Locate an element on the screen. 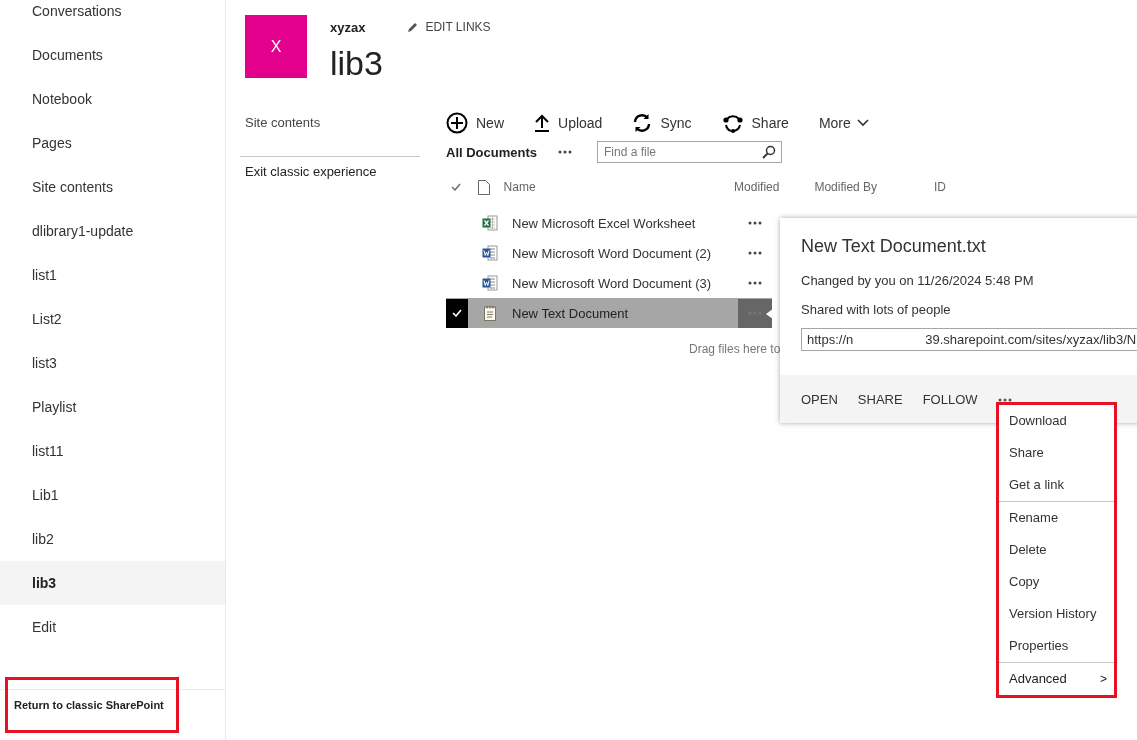 The image size is (1137, 740). nav-item: Documents is located at coordinates (112, 55).